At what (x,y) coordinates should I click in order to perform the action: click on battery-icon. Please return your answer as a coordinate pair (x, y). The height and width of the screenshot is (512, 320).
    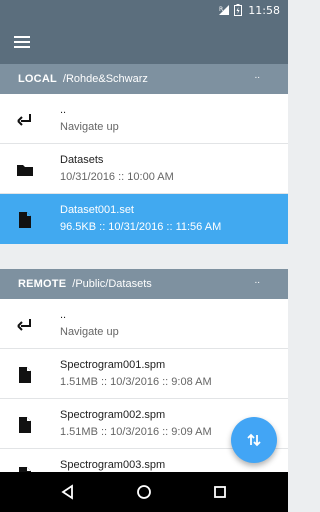
    Looking at the image, I should click on (238, 10).